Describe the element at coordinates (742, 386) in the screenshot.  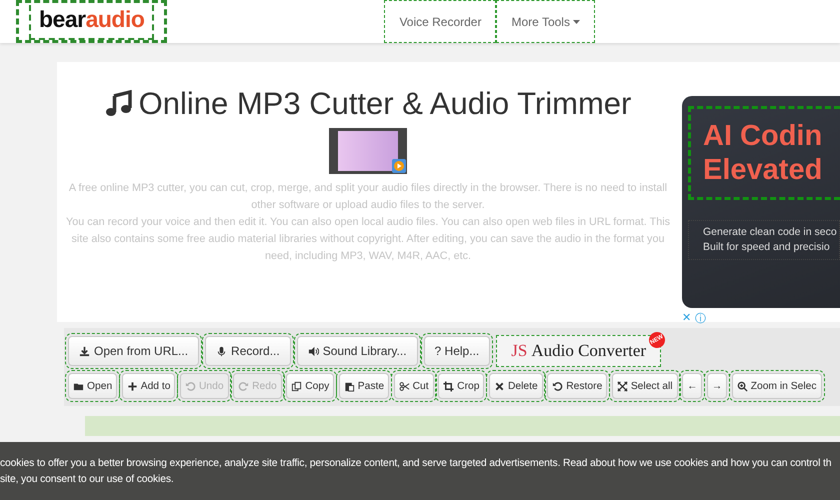
I see `zoom-in-icon` at that location.